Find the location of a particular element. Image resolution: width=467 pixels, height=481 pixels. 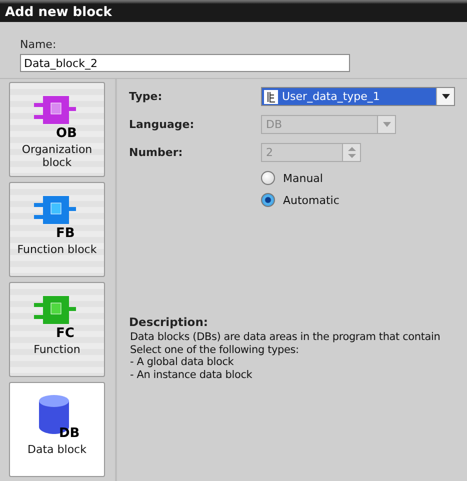

radio-option: Automatic is located at coordinates (364, 200).